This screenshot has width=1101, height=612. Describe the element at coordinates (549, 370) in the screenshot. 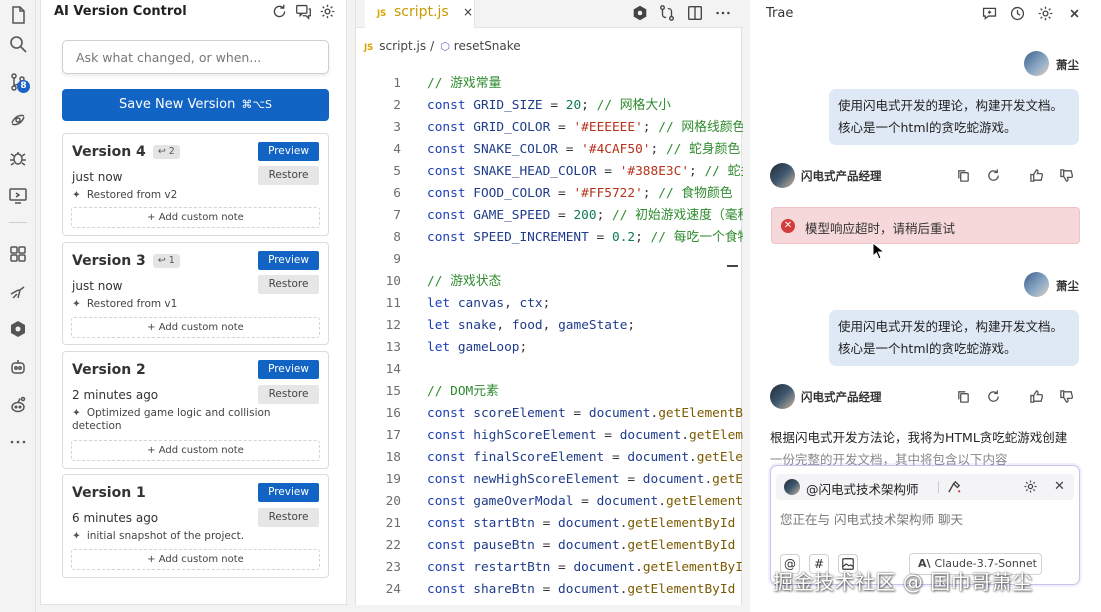

I see `code-line: 14` at that location.